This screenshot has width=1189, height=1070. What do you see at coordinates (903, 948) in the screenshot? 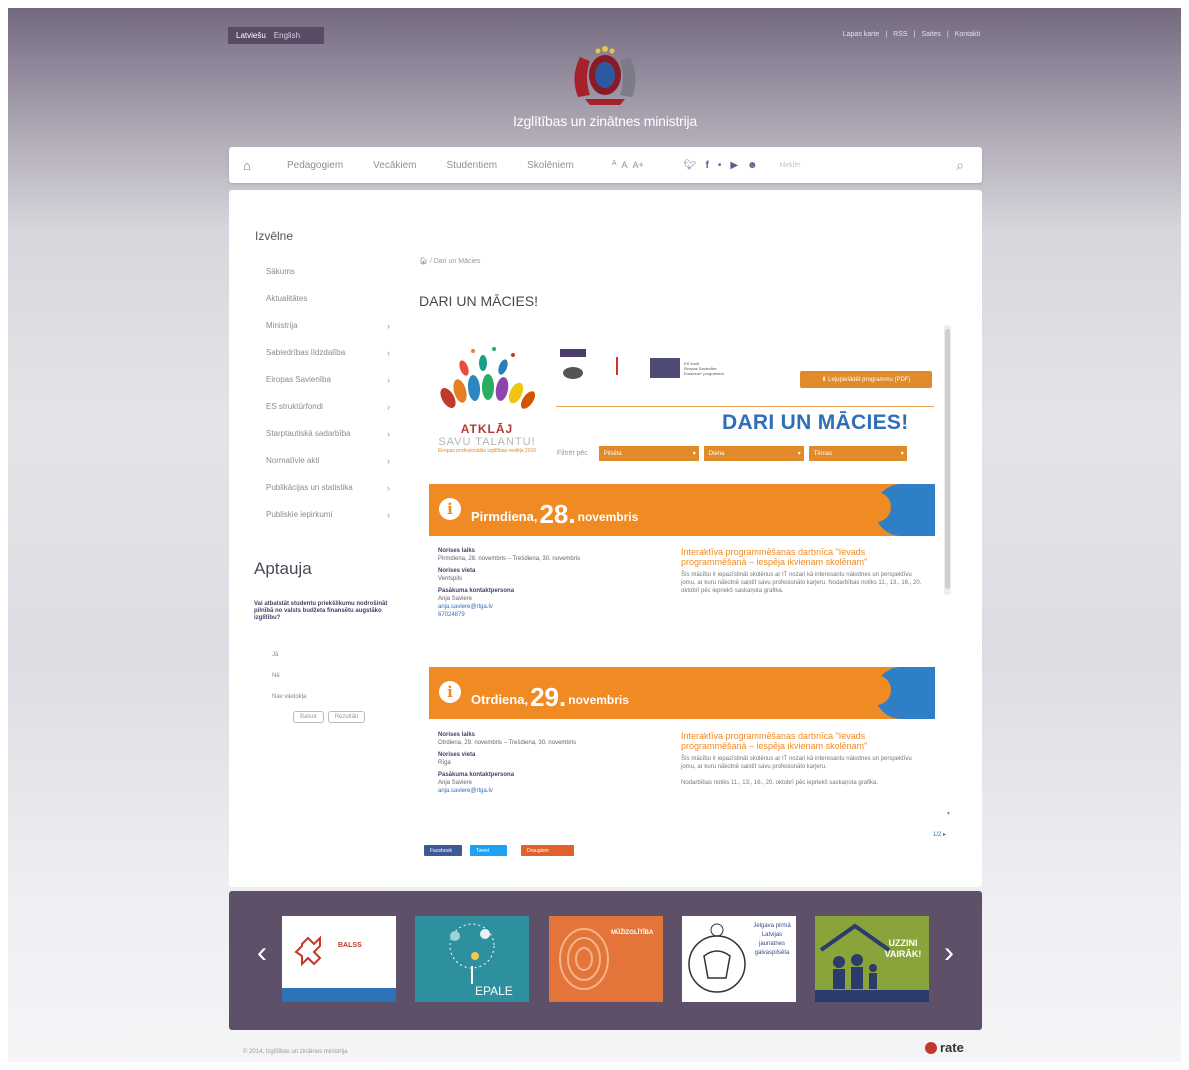
I see `tile-label: UZZINI VAIRĀK!` at bounding box center [903, 948].